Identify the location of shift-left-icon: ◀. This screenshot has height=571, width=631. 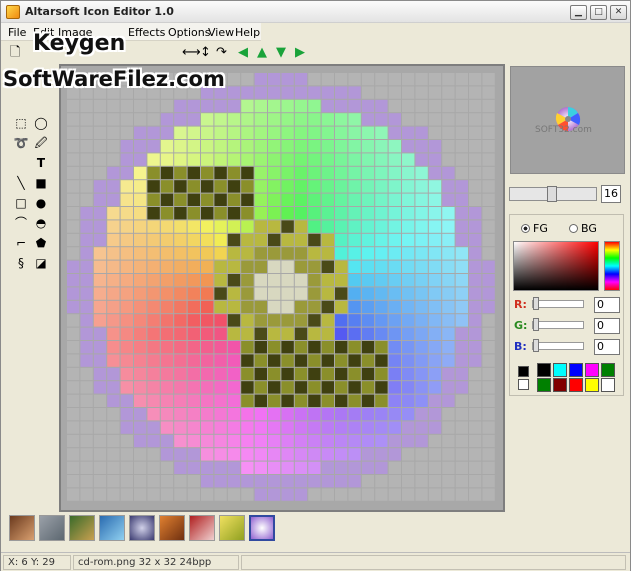
(243, 53).